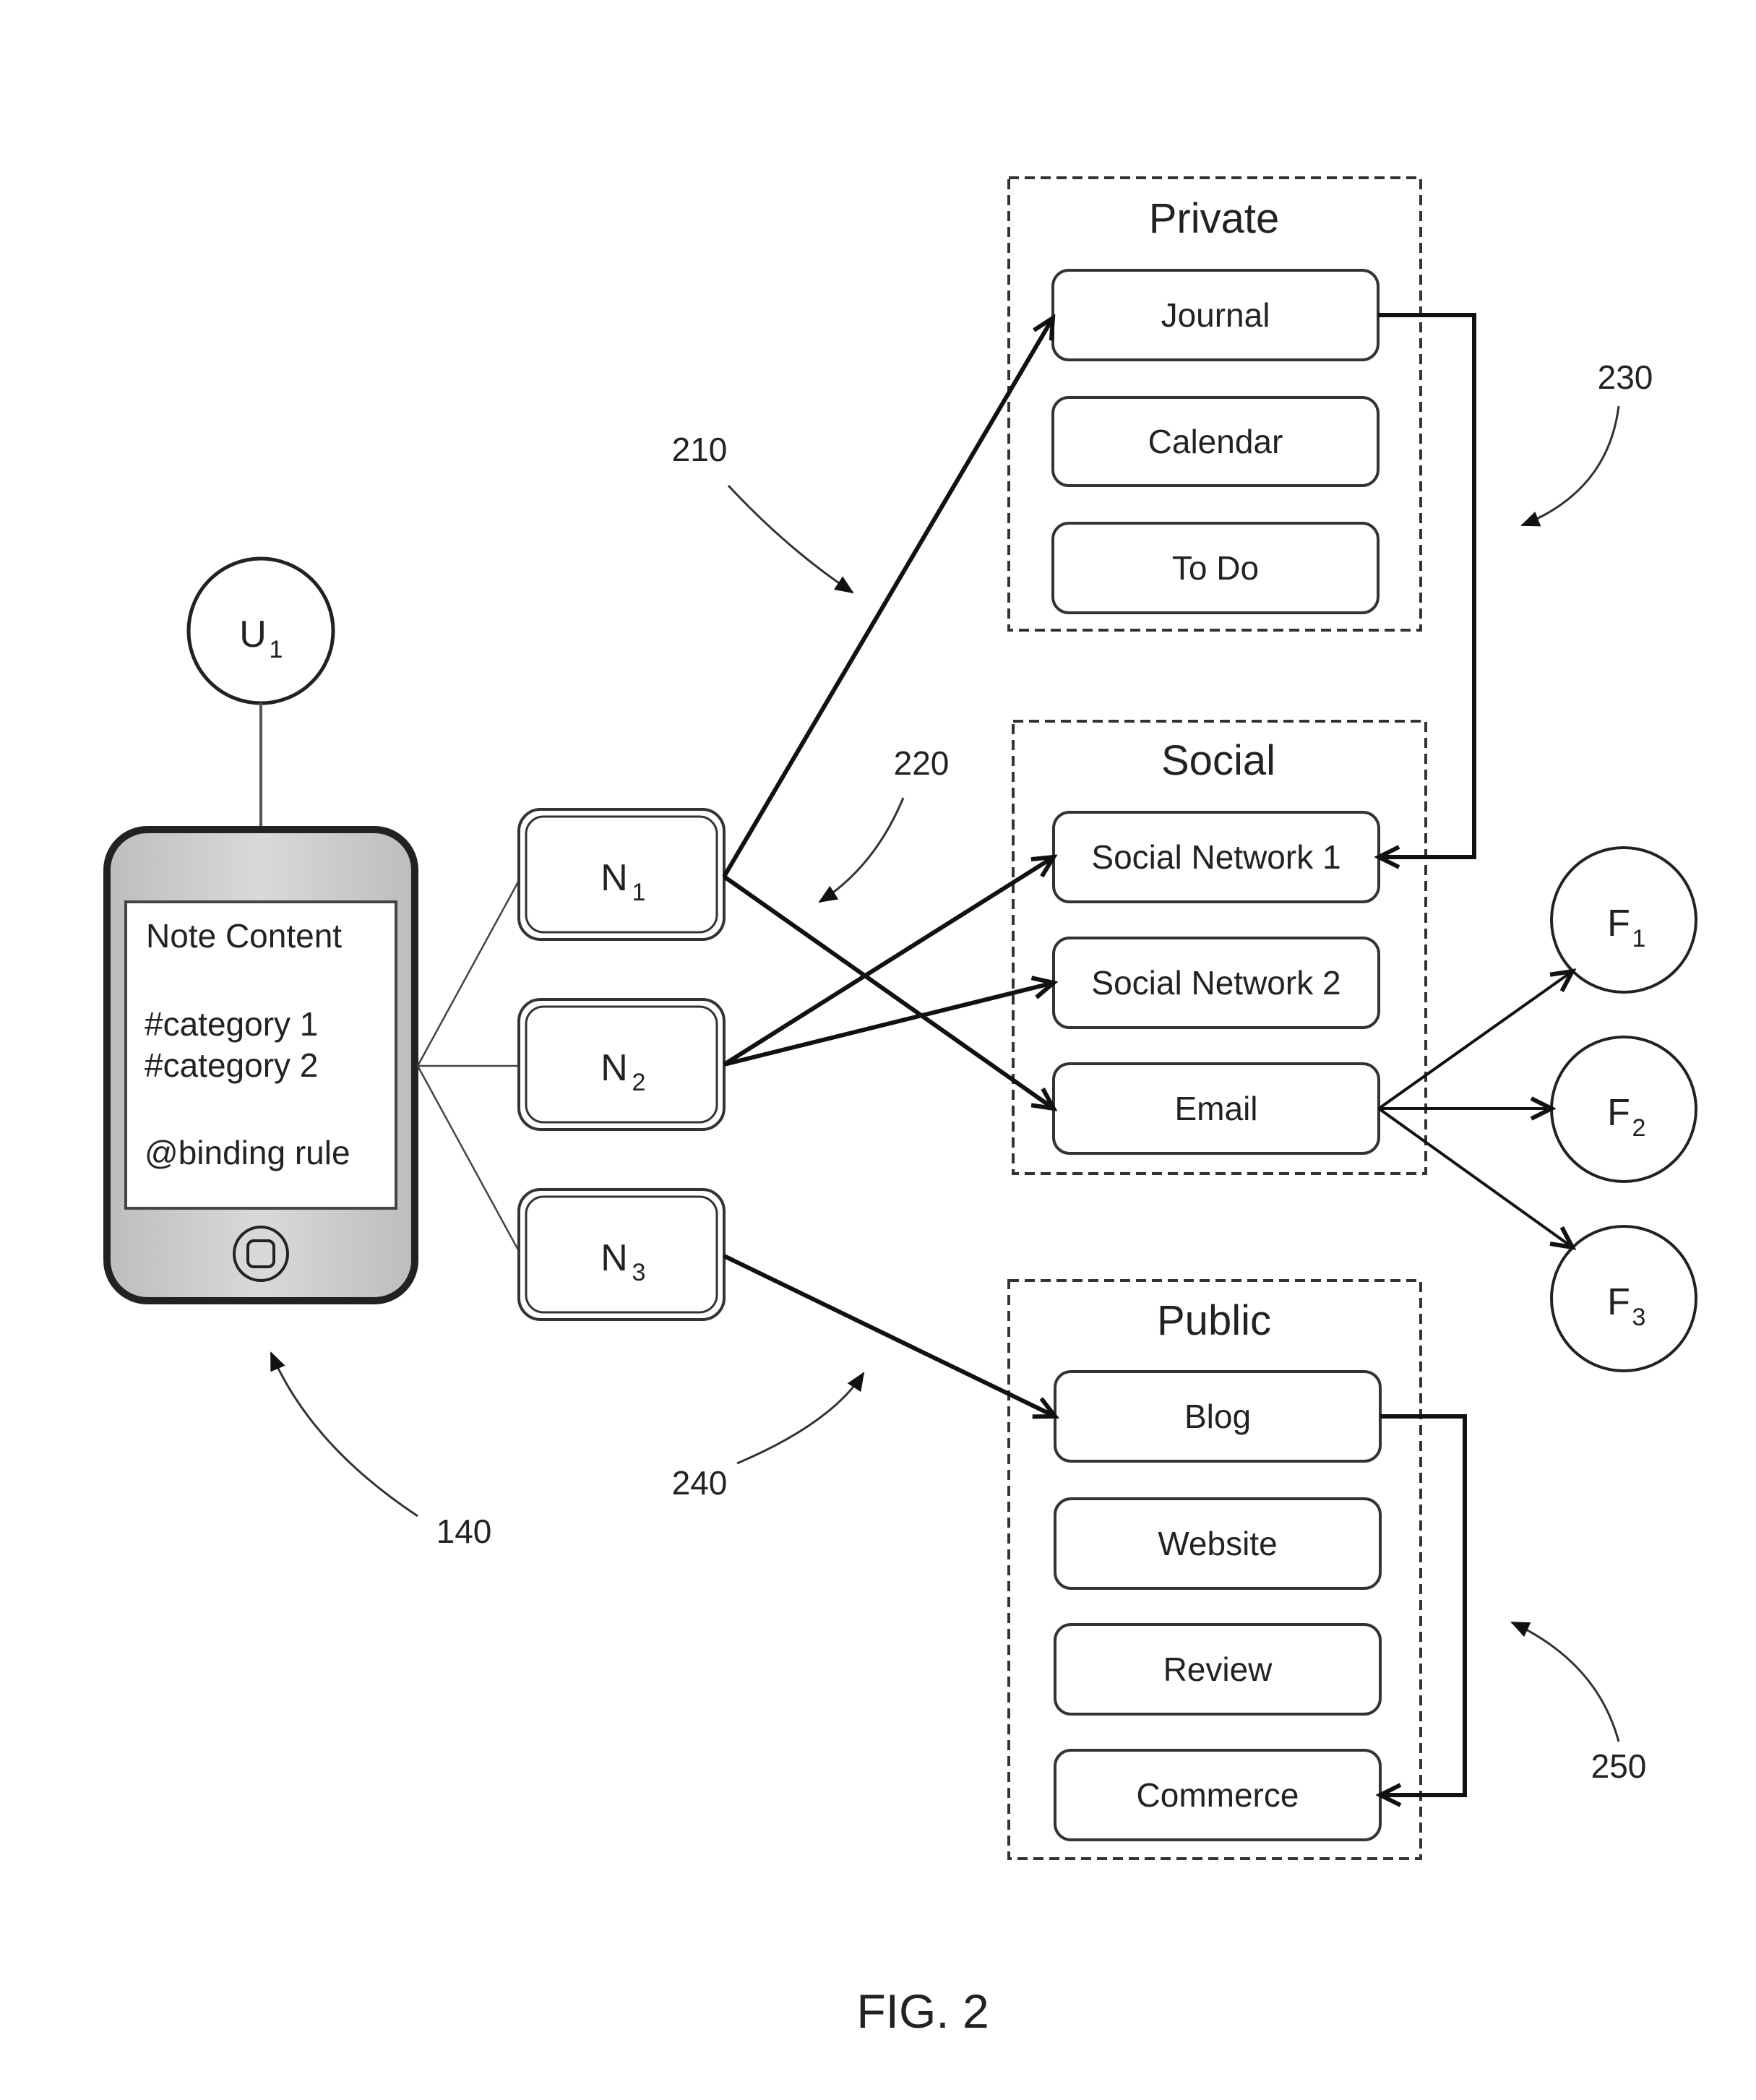 The height and width of the screenshot is (2100, 1756). I want to click on item-calendar-label: Calendar, so click(1215, 441).